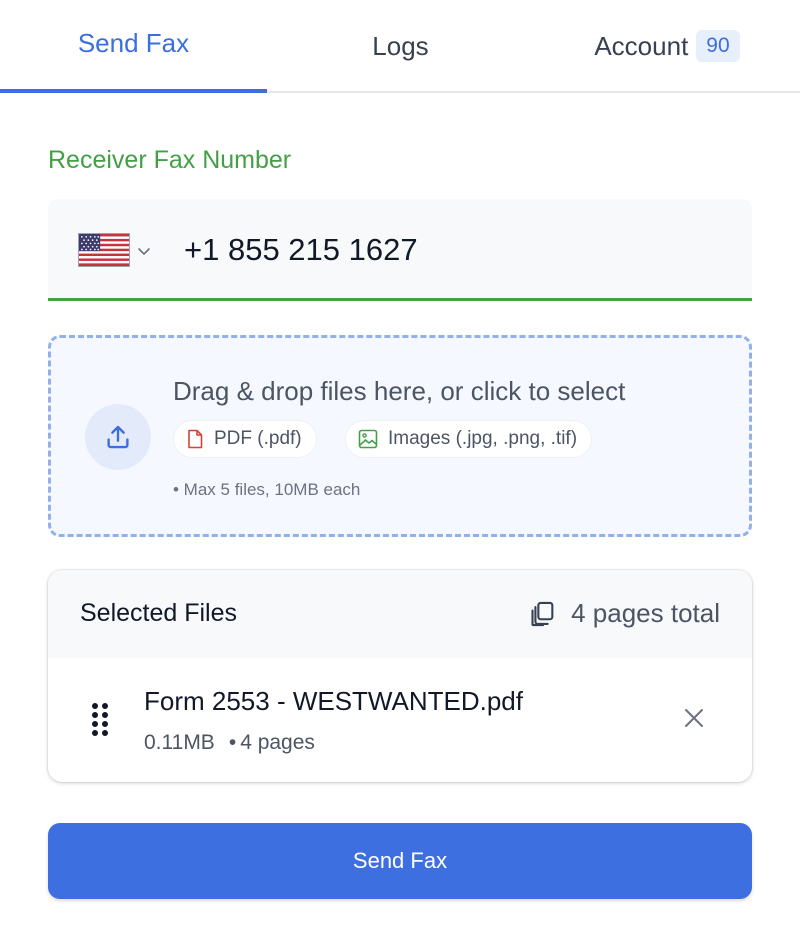  Describe the element at coordinates (133, 91) in the screenshot. I see `active-tab-indicator` at that location.